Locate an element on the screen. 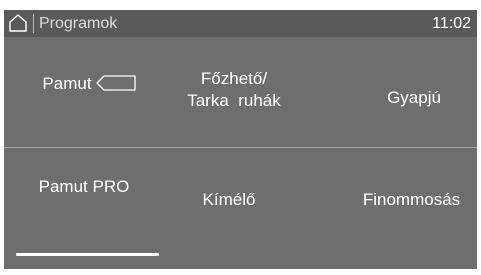 Image resolution: width=481 pixels, height=275 pixels. header-separator is located at coordinates (33, 23).